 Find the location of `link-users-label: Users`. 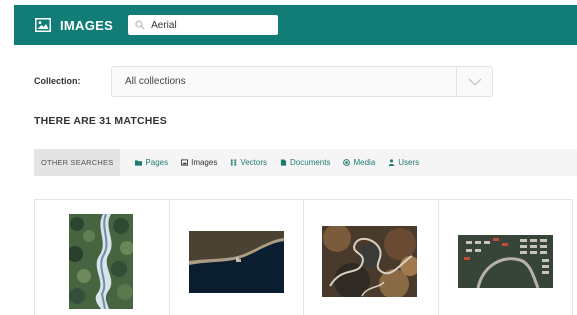

link-users-label: Users is located at coordinates (409, 162).